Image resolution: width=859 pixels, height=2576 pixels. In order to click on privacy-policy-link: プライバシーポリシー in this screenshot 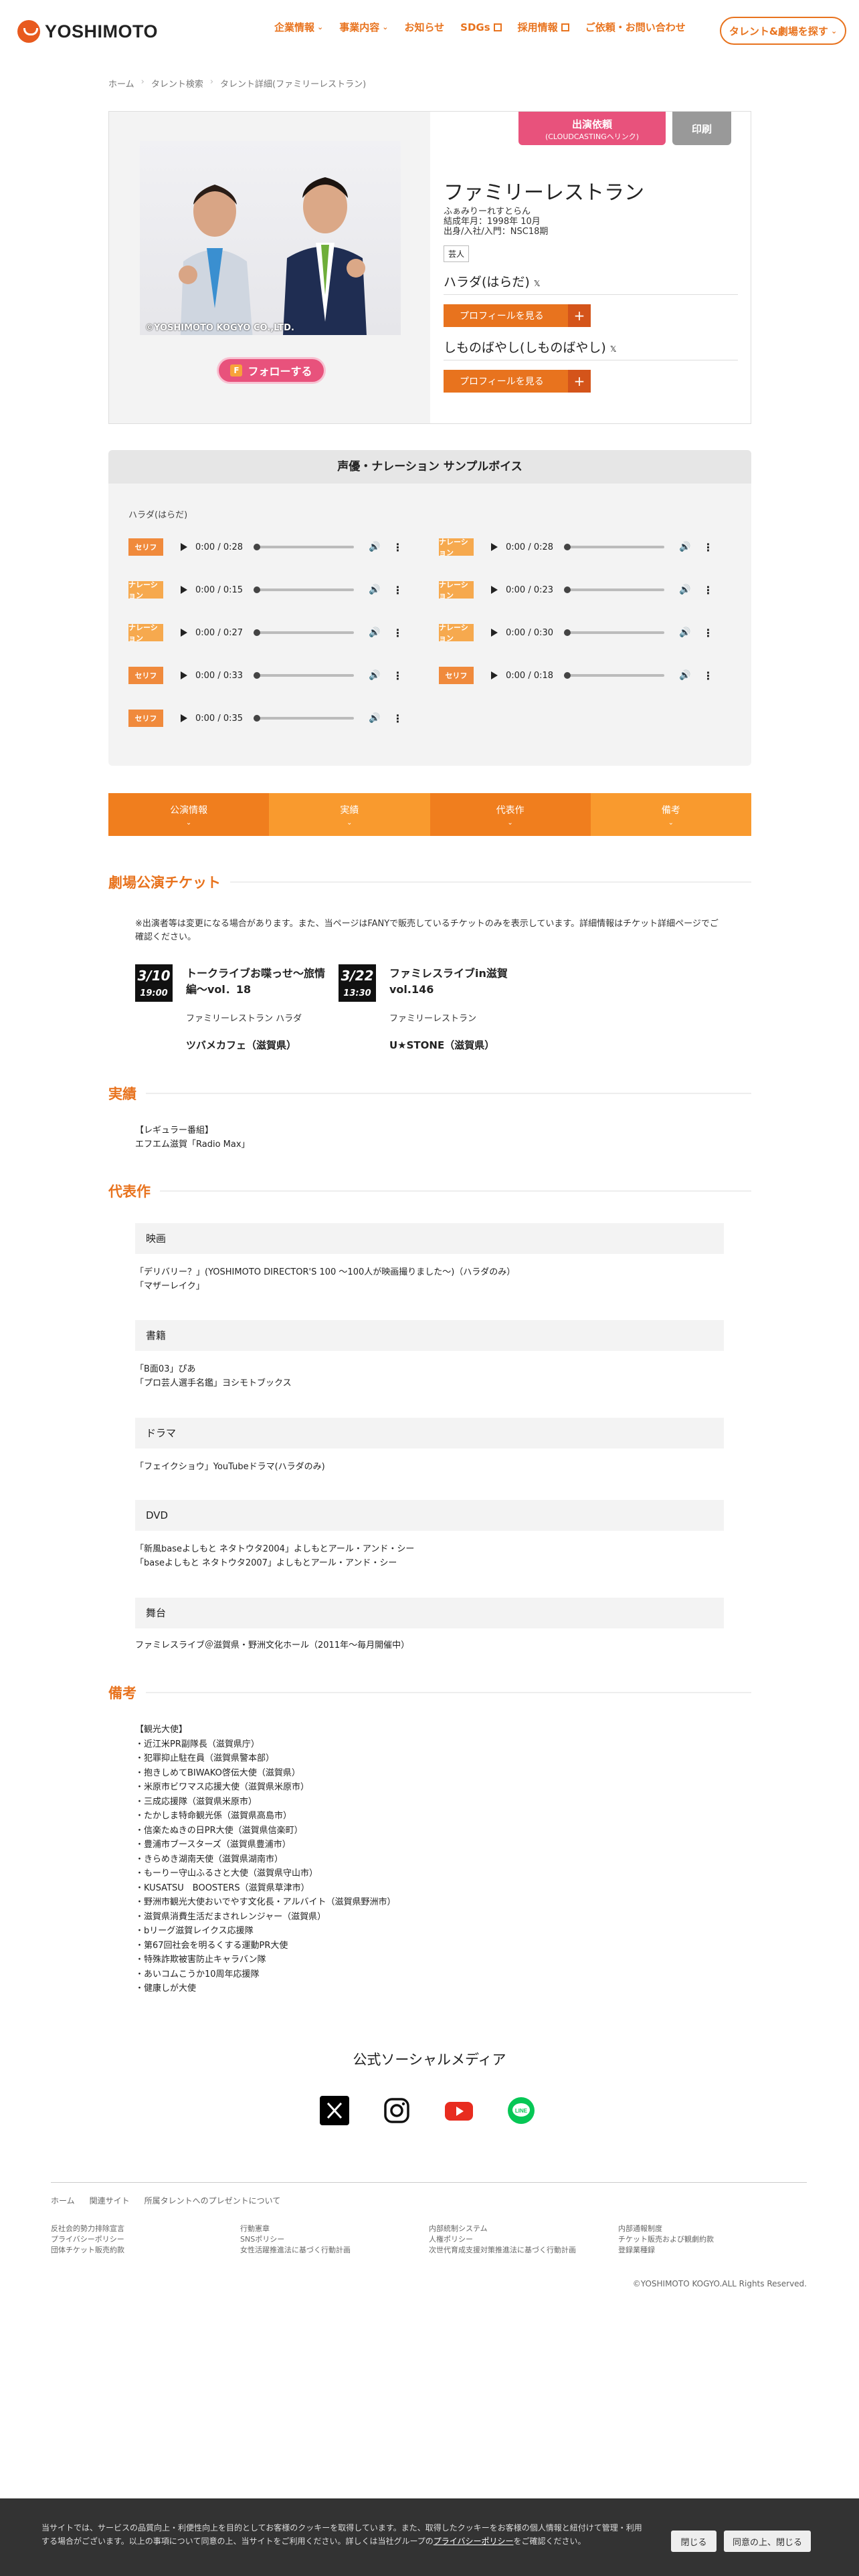, I will do `click(474, 2542)`.